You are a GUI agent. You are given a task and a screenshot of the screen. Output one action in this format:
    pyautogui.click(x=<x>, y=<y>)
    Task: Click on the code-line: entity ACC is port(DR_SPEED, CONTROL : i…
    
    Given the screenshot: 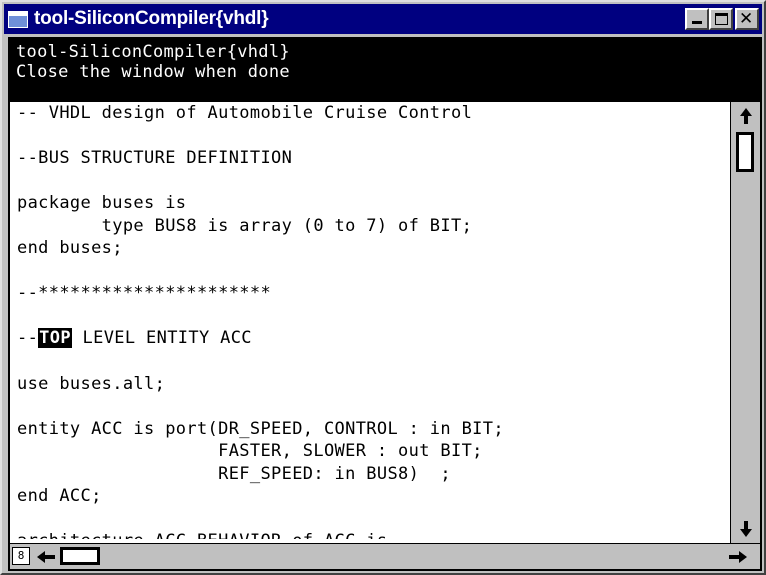 What is the action you would take?
    pyautogui.click(x=260, y=428)
    